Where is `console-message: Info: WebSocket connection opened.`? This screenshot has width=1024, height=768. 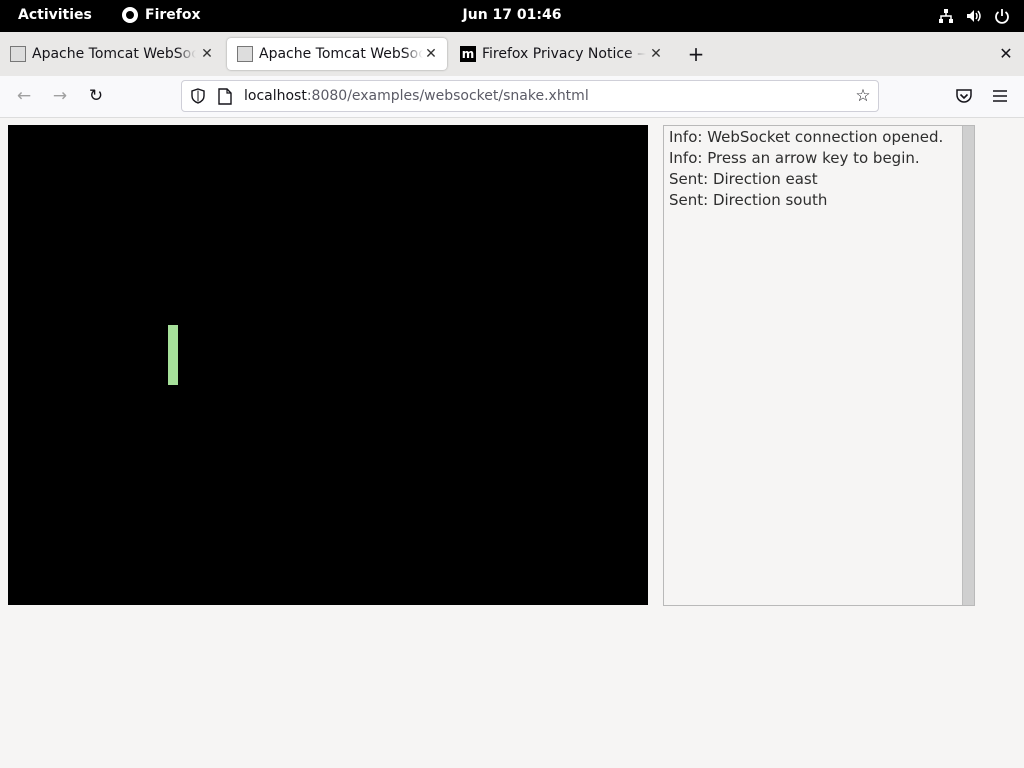
console-message: Info: WebSocket connection opened. is located at coordinates (806, 137).